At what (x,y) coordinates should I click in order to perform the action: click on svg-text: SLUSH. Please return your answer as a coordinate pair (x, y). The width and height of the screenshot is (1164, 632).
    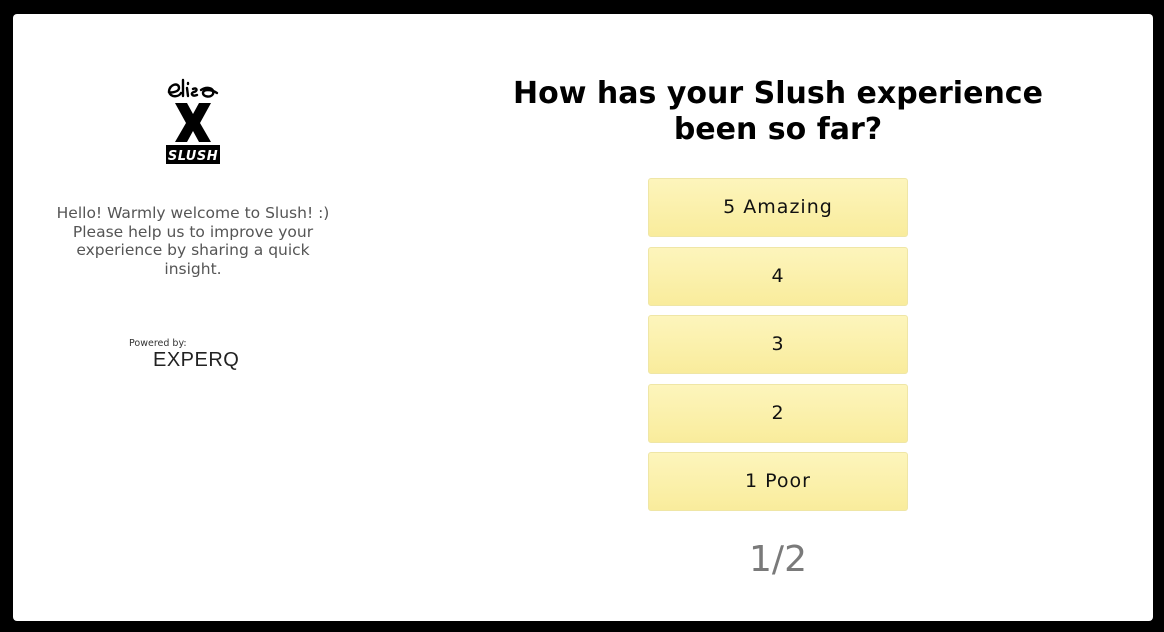
    Looking at the image, I should click on (193, 156).